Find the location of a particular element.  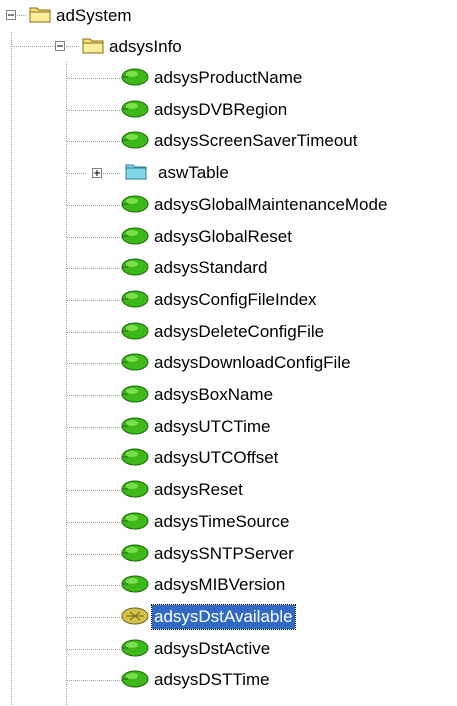

tree-node-label: adsysUTCOffset is located at coordinates (216, 457).